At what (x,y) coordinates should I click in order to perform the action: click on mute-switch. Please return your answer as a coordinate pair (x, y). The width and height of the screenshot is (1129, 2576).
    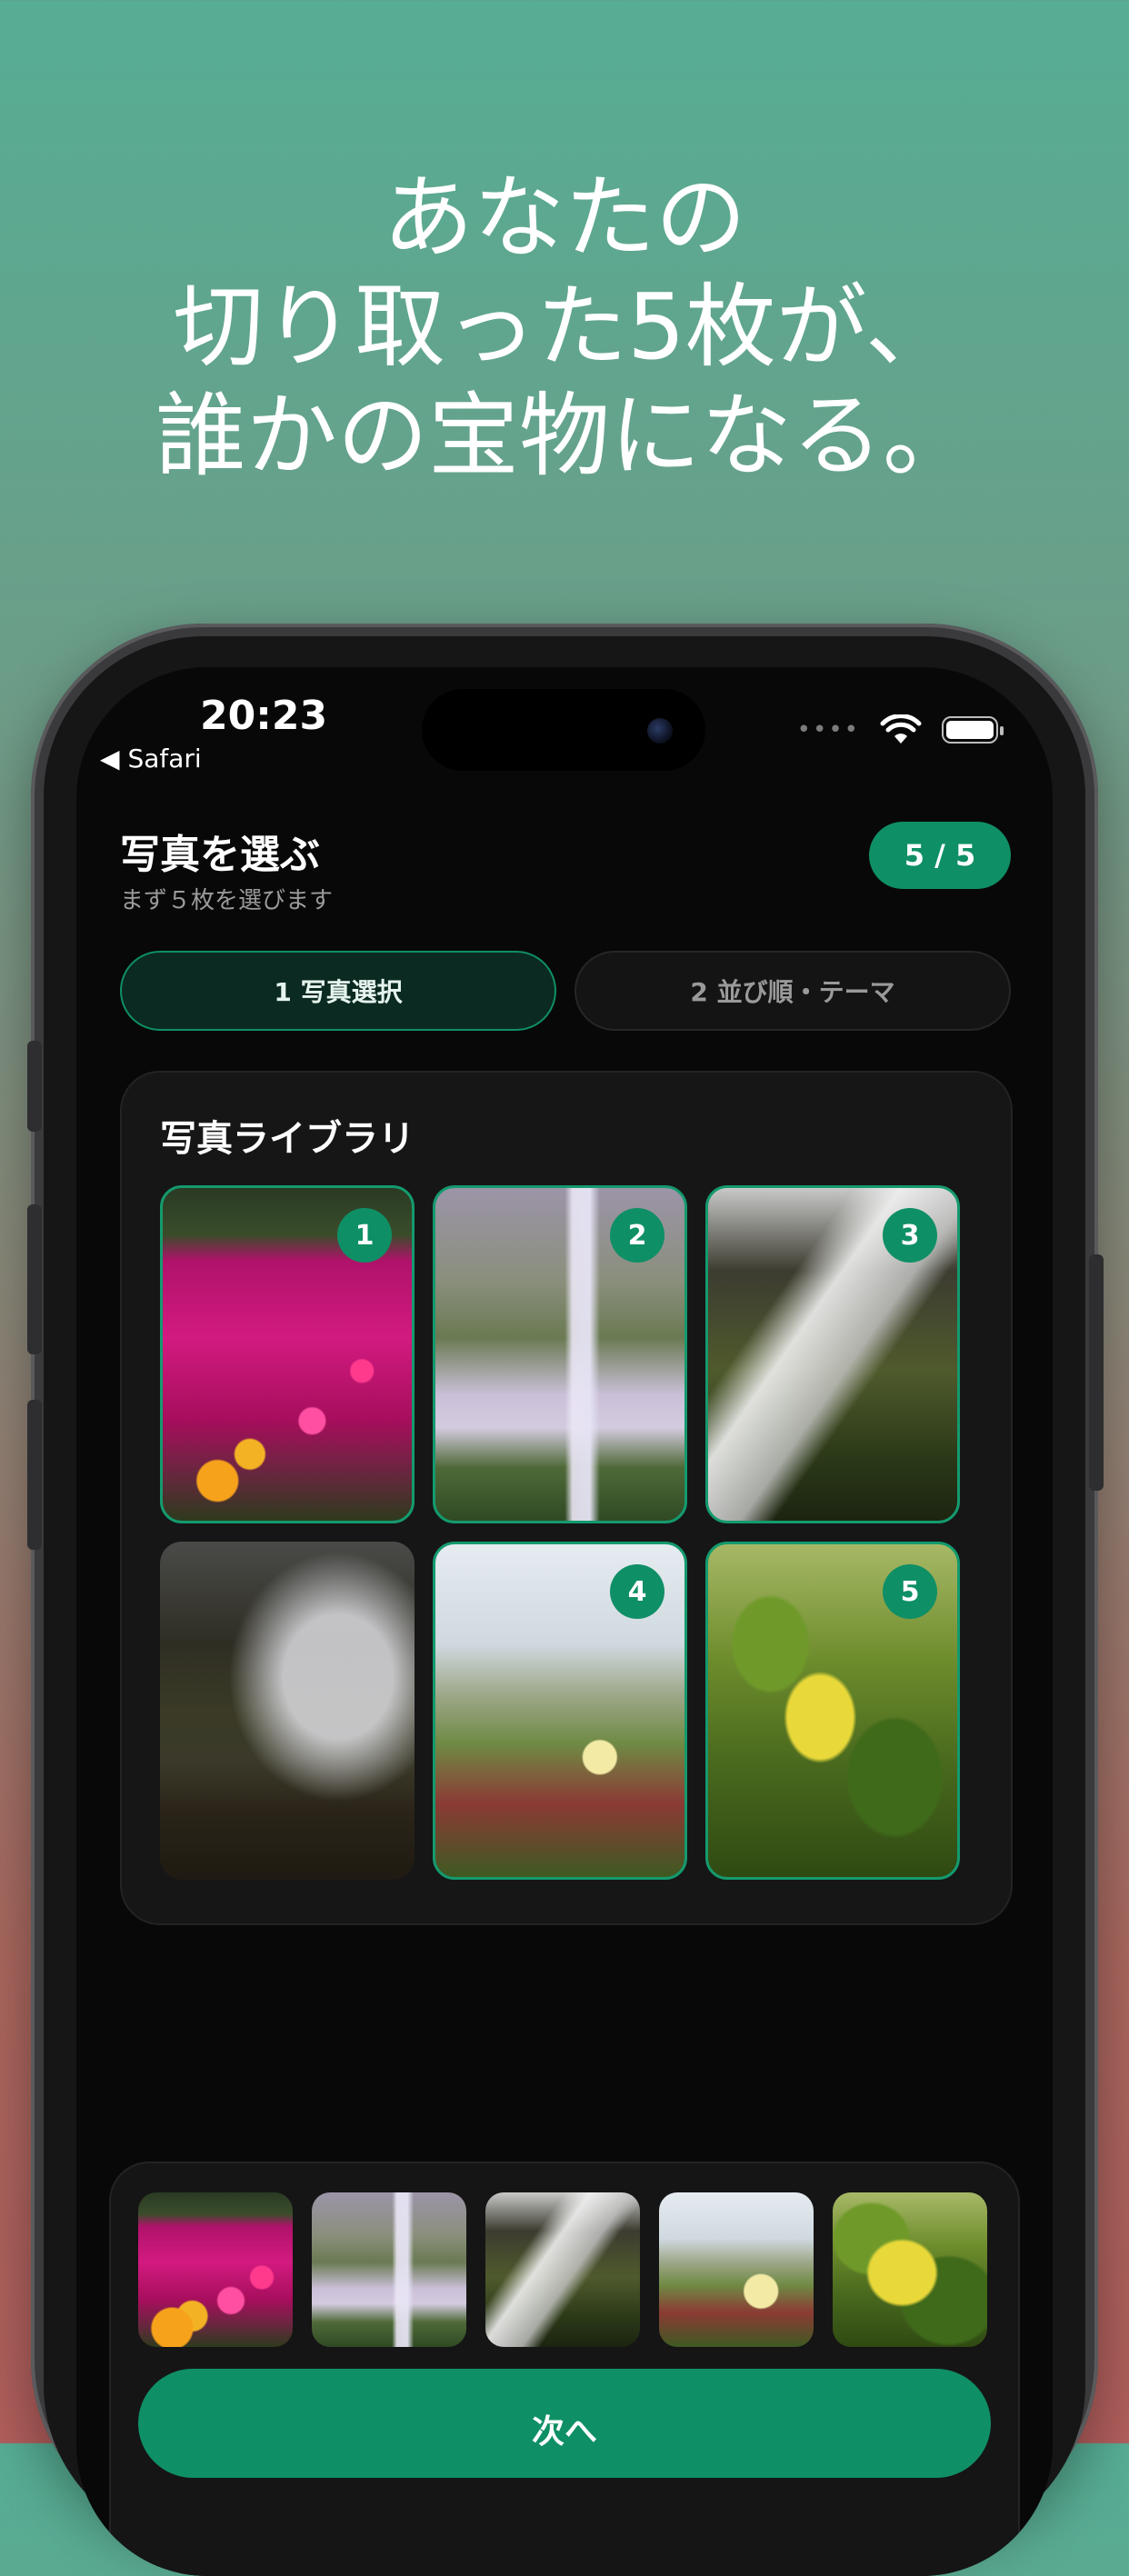
    Looking at the image, I should click on (34, 1086).